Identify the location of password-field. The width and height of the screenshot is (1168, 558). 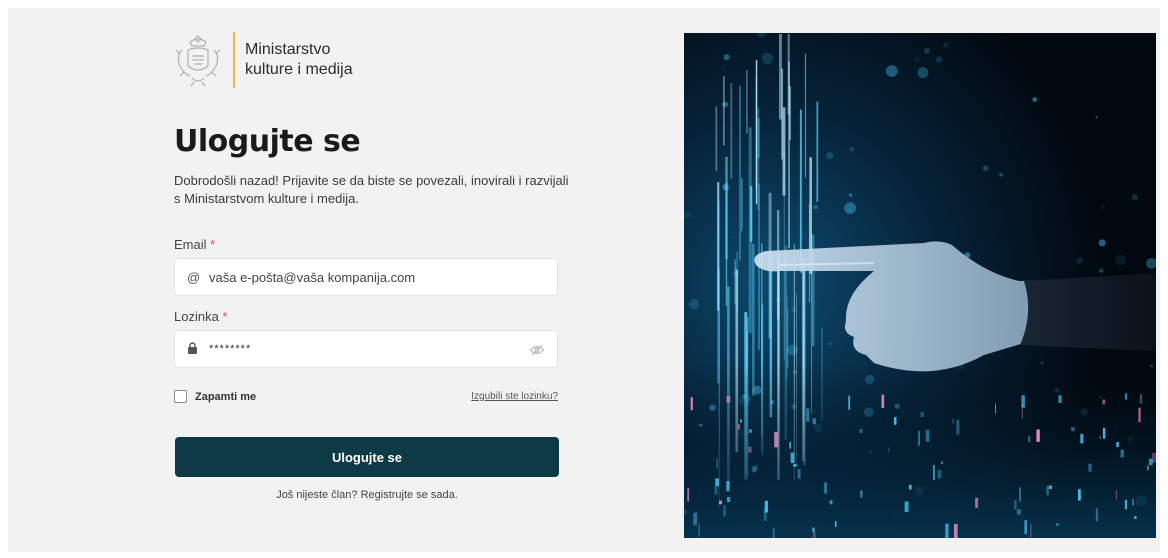
(366, 349).